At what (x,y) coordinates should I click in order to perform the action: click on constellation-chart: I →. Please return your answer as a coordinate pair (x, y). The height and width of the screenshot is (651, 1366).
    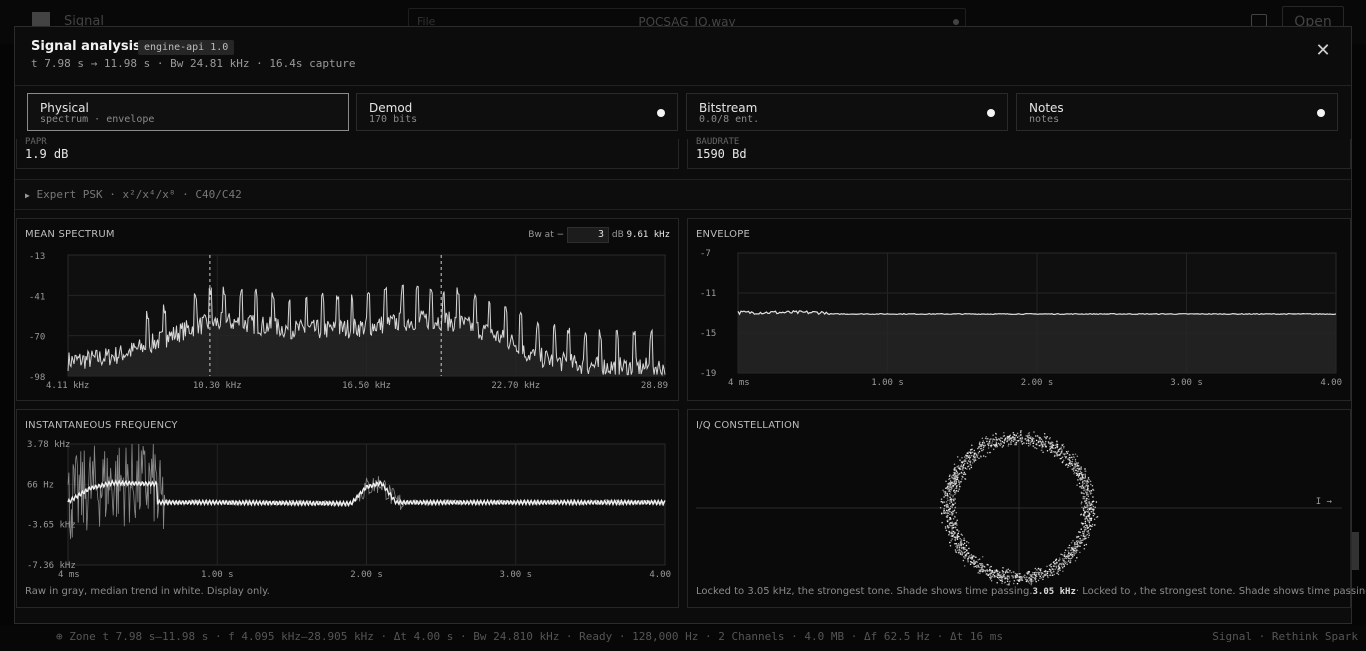
    Looking at the image, I should click on (1019, 508).